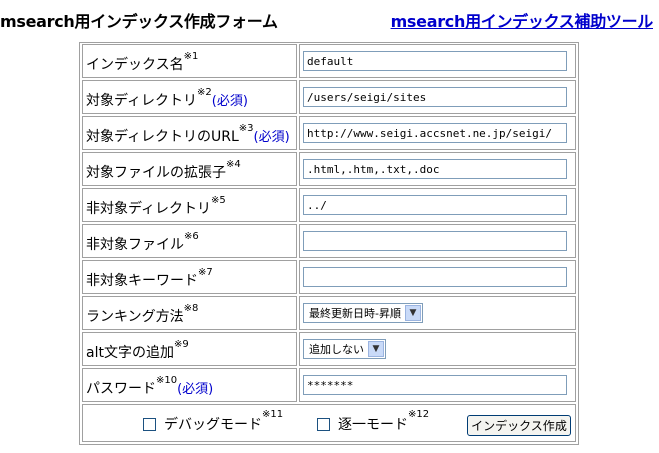 This screenshot has height=453, width=659. I want to click on file-extensions-input: .html,.htm,.txt,.doc, so click(435, 169).